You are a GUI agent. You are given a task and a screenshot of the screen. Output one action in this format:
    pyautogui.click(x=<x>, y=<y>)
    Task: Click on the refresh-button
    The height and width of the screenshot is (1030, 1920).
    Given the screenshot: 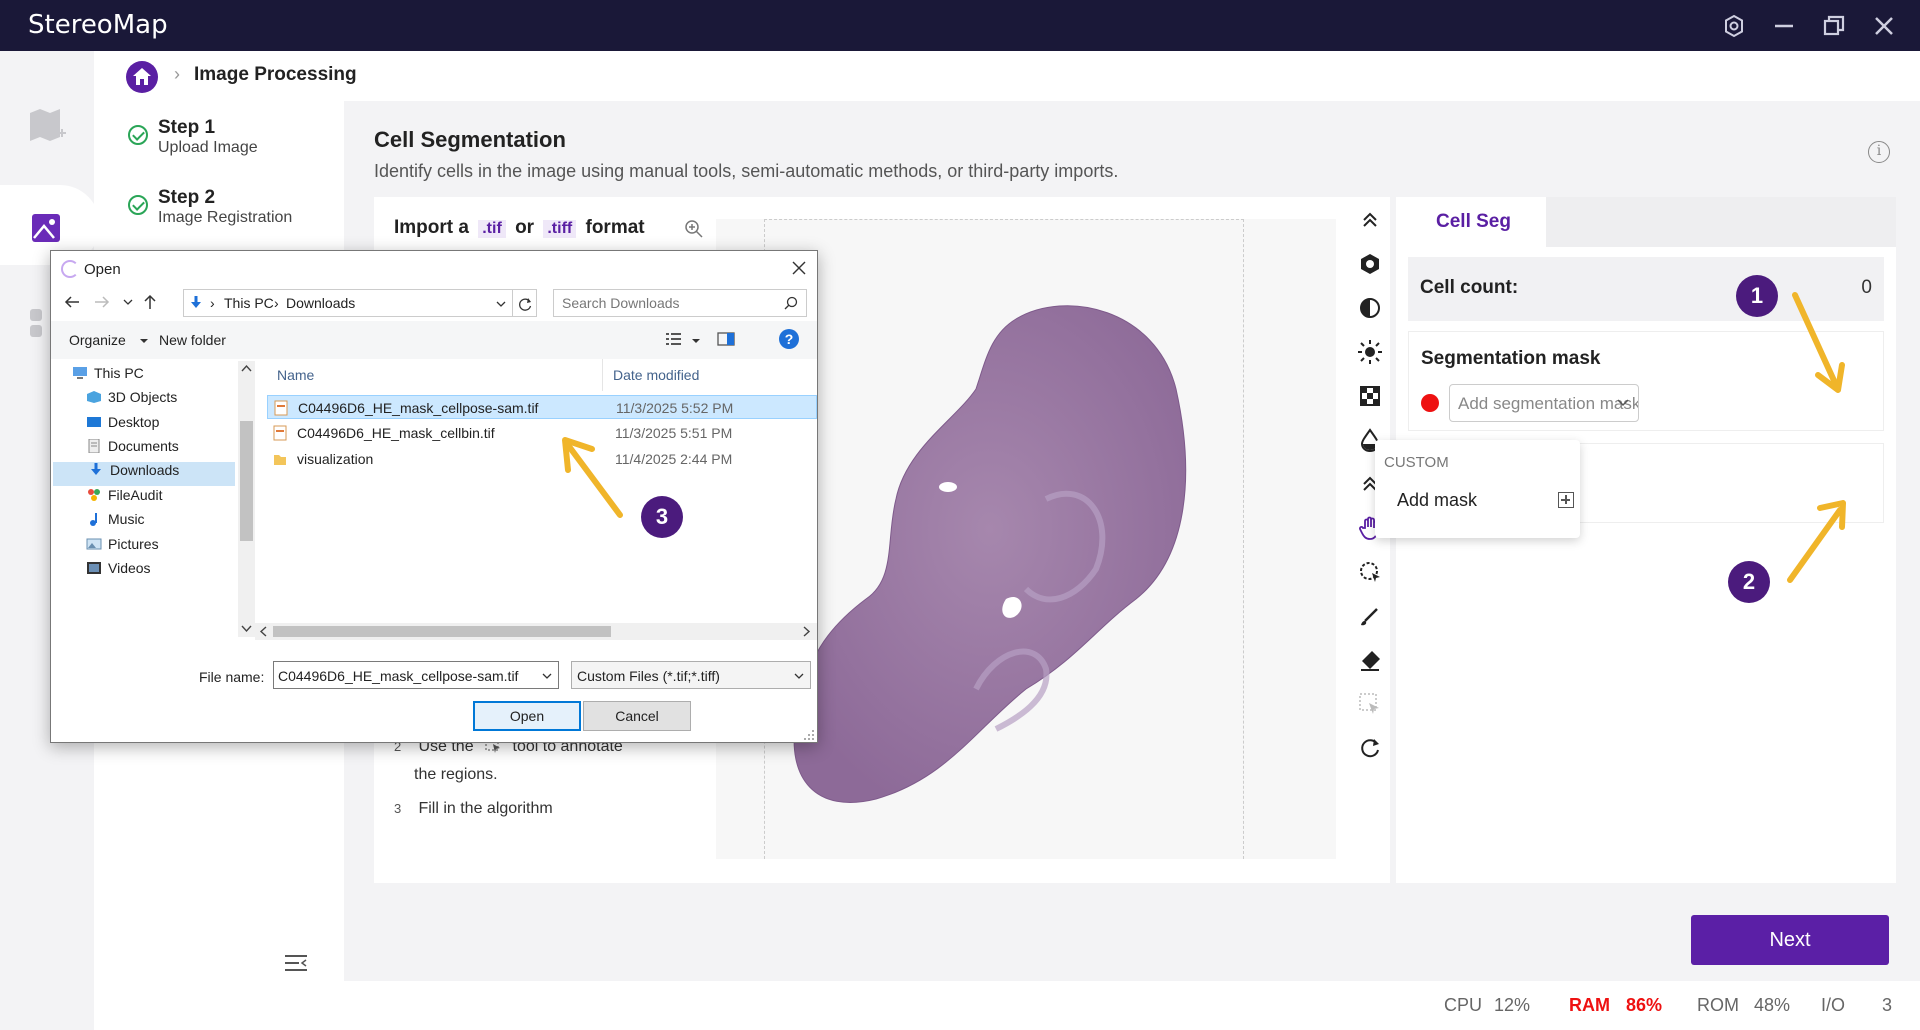 What is the action you would take?
    pyautogui.click(x=525, y=303)
    